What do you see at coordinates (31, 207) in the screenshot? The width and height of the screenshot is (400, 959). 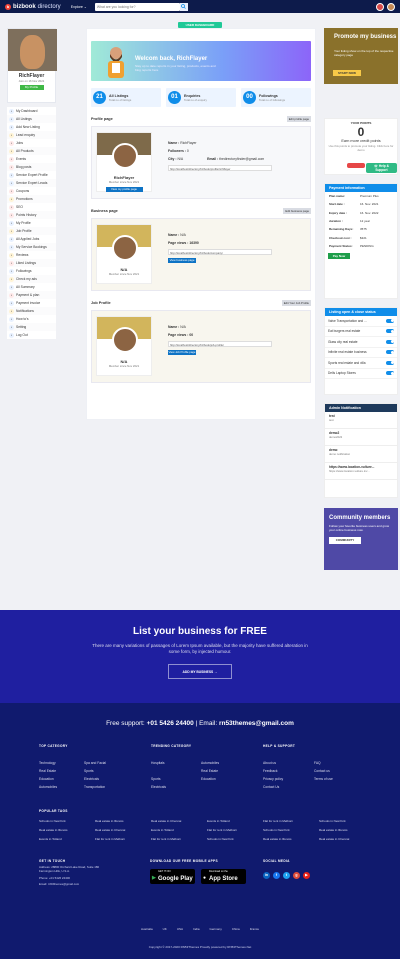 I see `sidebar-item: • SEO` at bounding box center [31, 207].